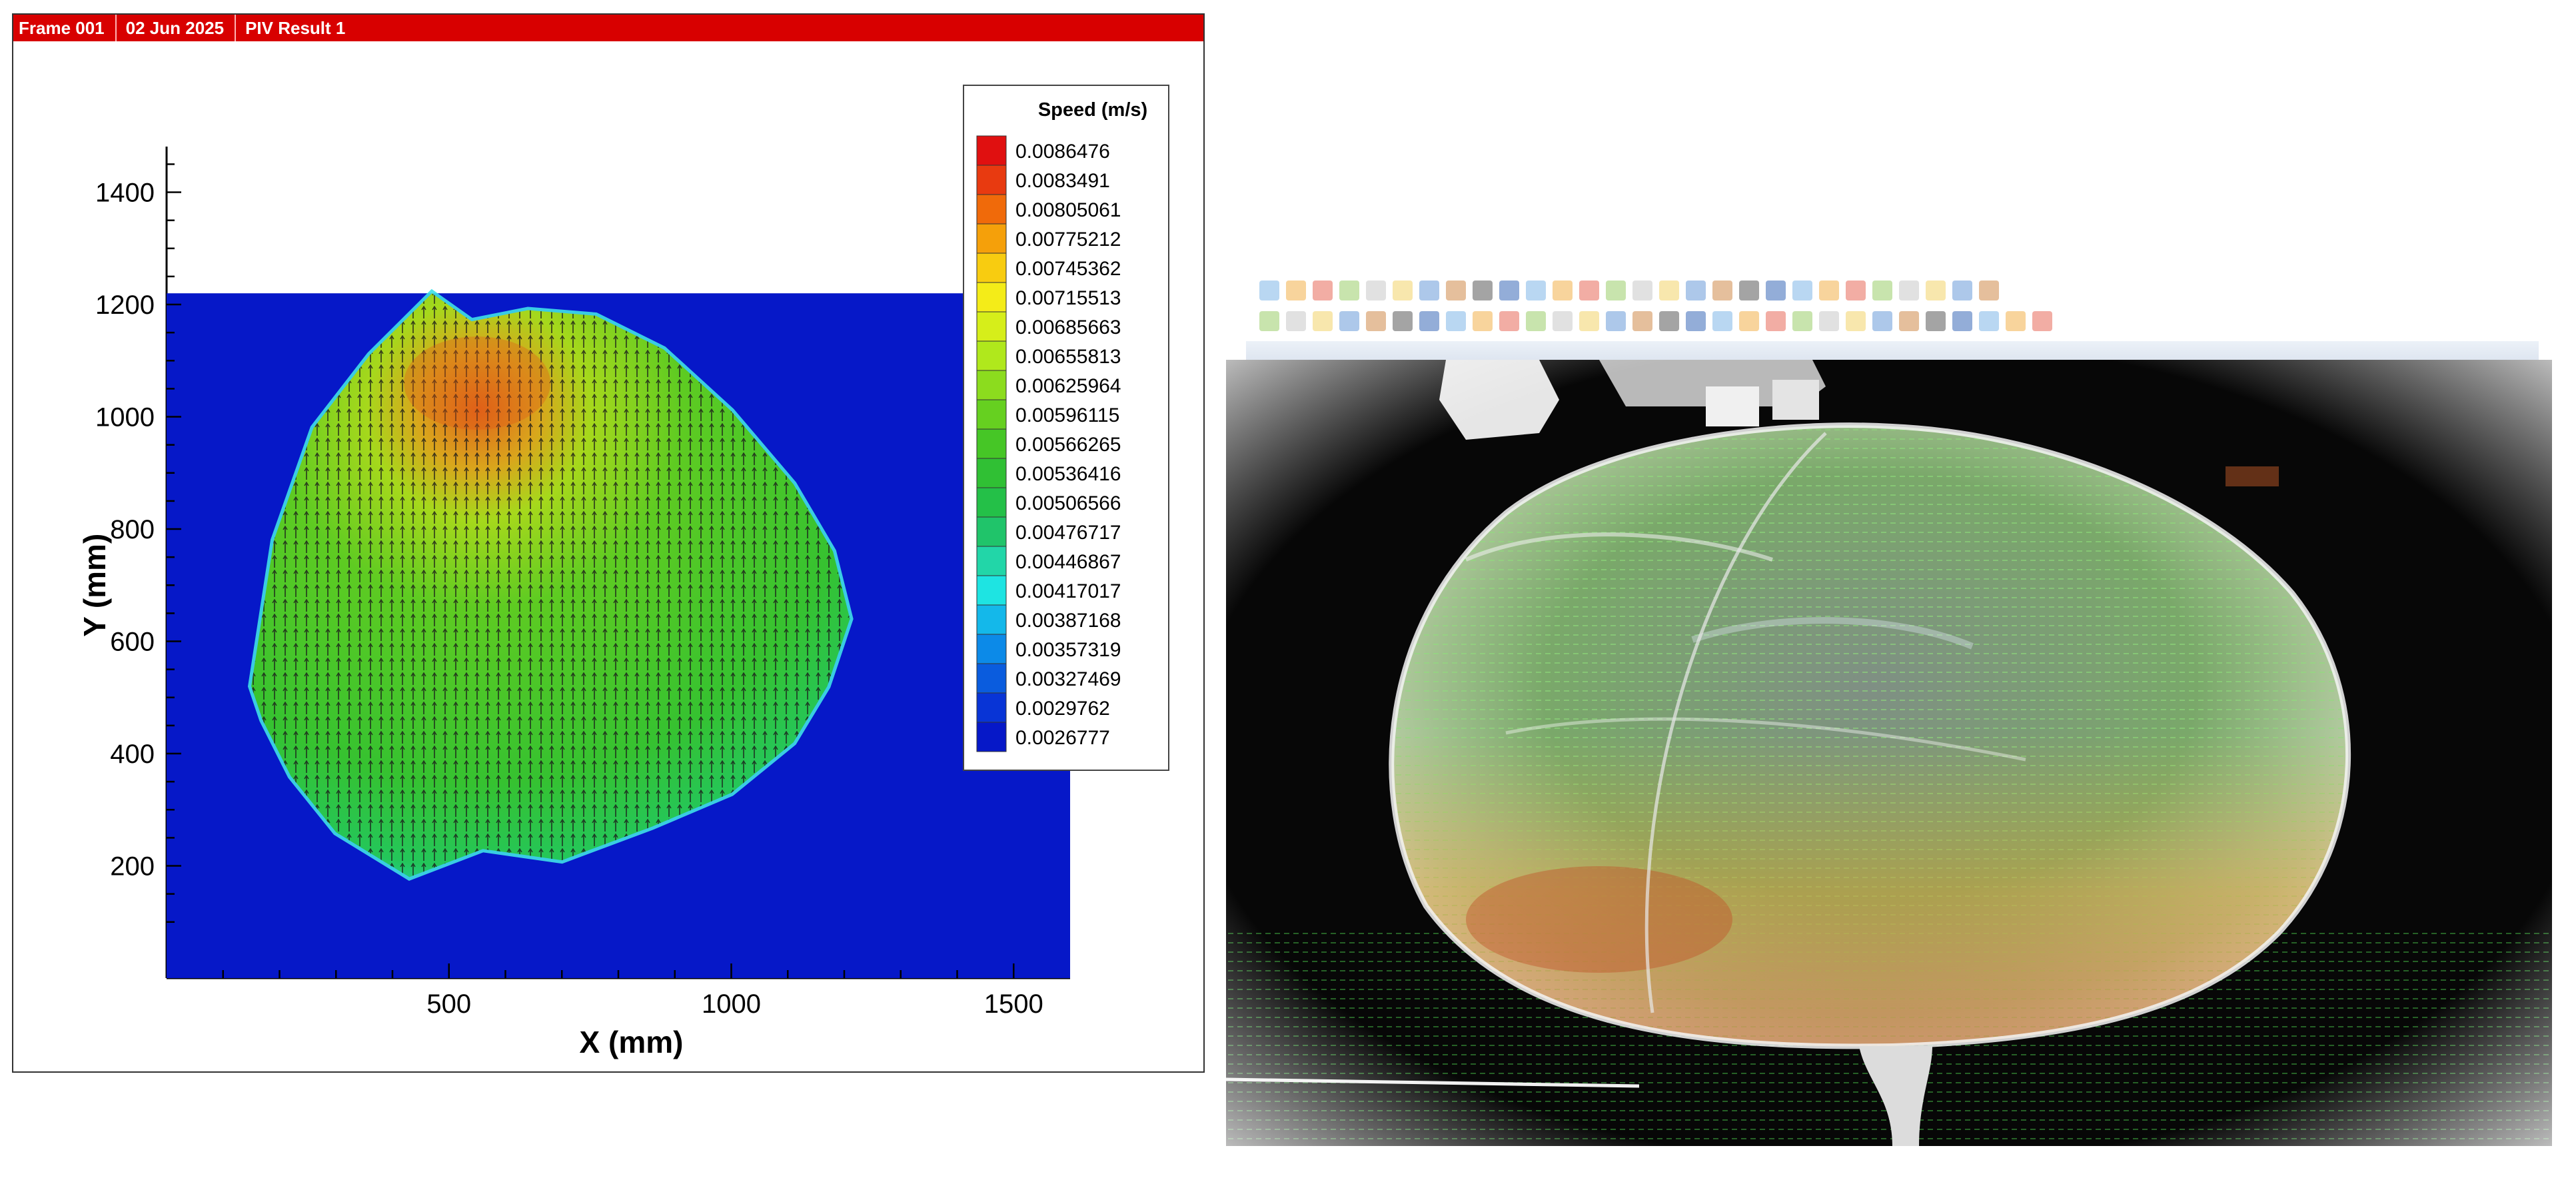 Image resolution: width=2576 pixels, height=1178 pixels. Describe the element at coordinates (132, 867) in the screenshot. I see `y-tick-label: 200` at that location.